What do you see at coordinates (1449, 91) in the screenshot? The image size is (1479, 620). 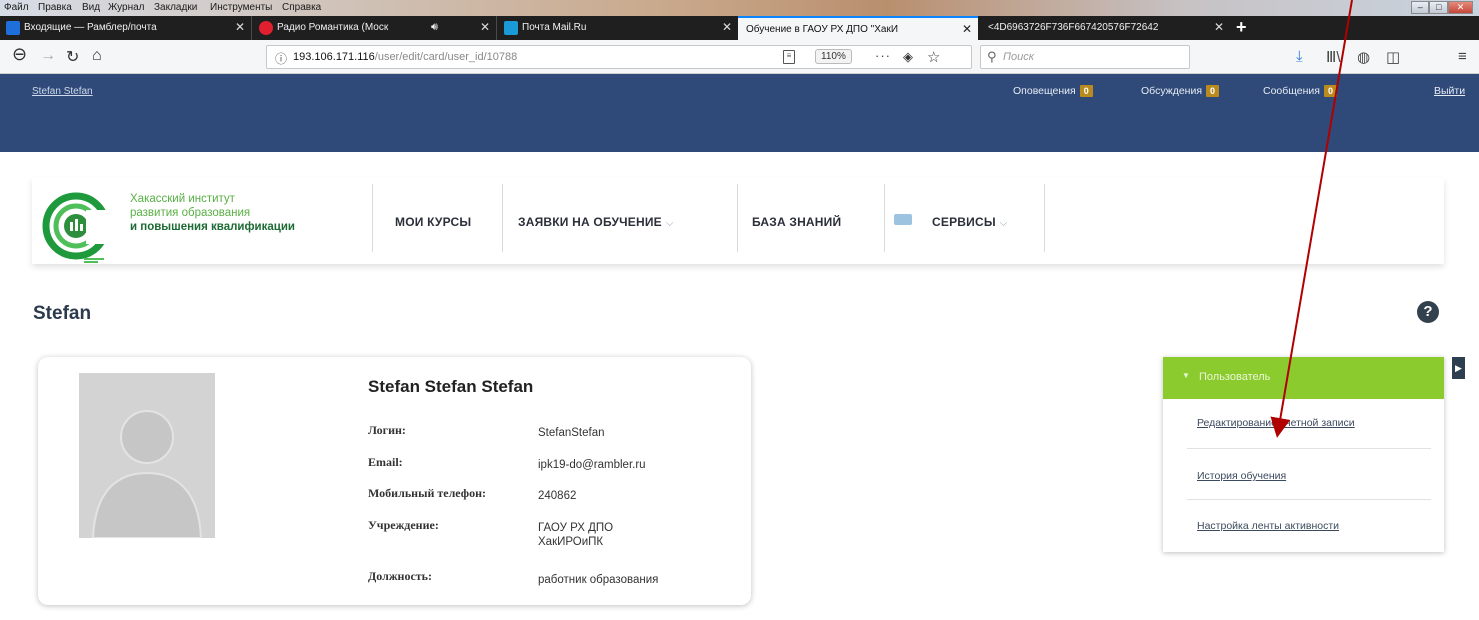 I see `logout-link: Выйти` at bounding box center [1449, 91].